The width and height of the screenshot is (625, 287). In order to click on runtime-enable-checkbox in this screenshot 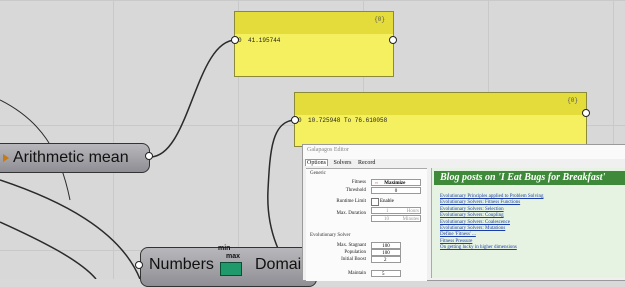, I will do `click(375, 202)`.